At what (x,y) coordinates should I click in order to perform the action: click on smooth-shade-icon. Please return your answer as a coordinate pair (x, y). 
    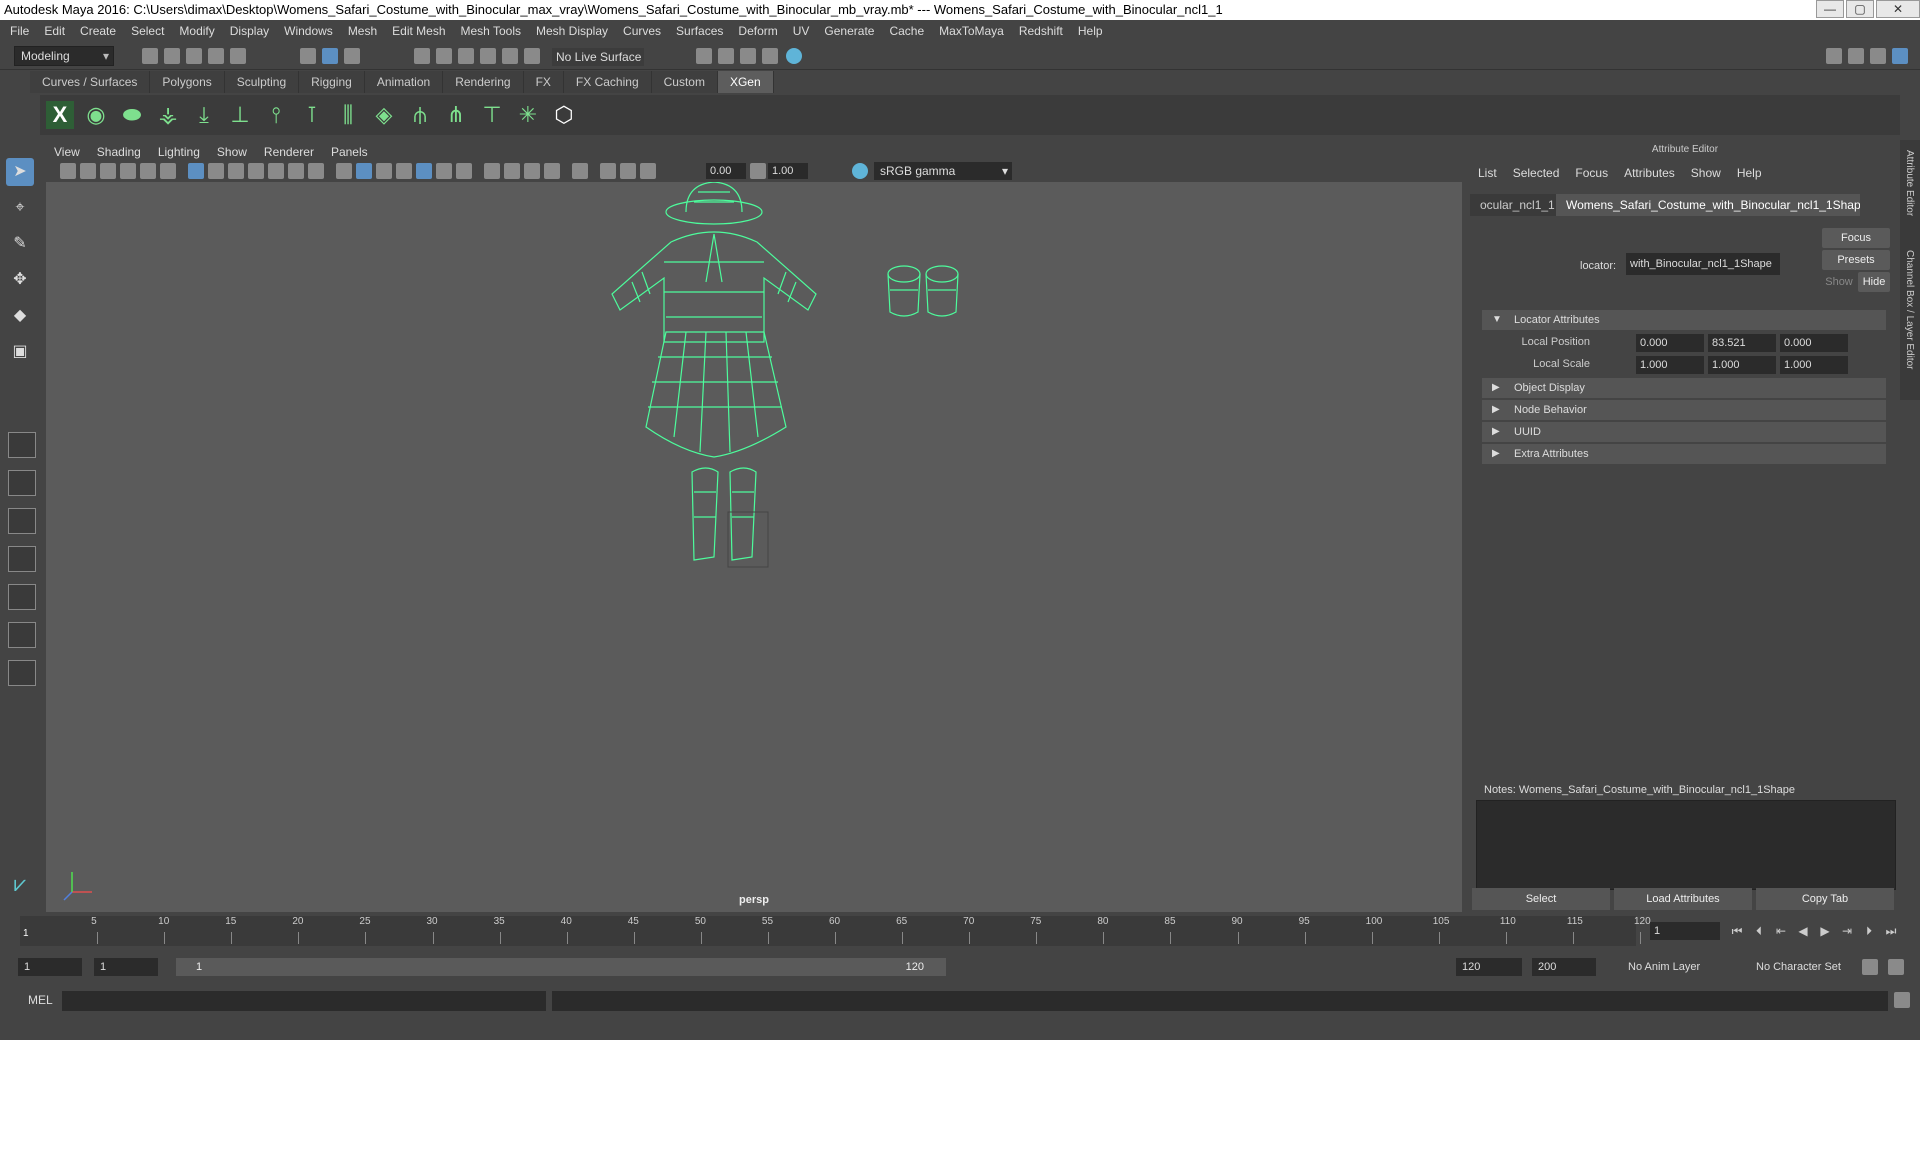
    Looking at the image, I should click on (364, 171).